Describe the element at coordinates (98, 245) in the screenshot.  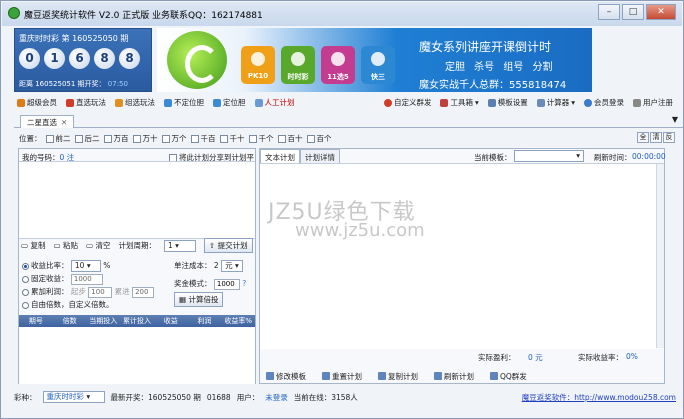
I see `clear-button: ▭ 清空` at that location.